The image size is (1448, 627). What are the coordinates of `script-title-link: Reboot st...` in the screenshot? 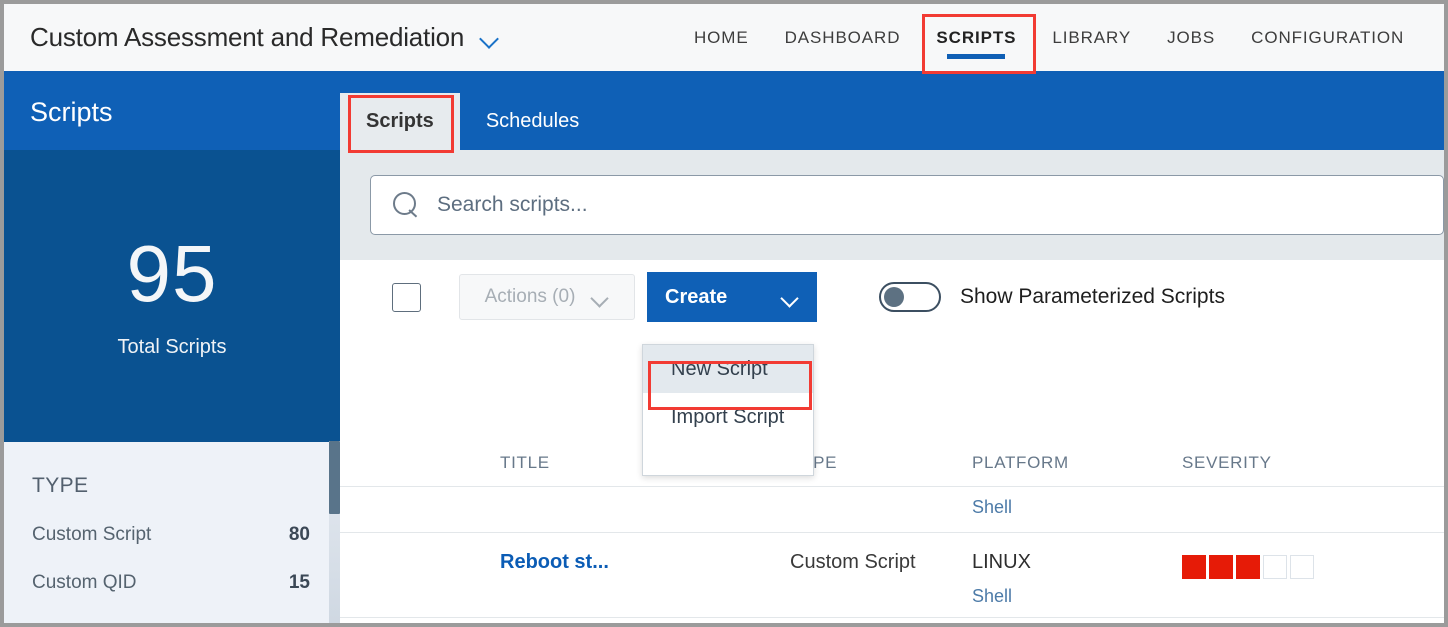 It's located at (580, 562).